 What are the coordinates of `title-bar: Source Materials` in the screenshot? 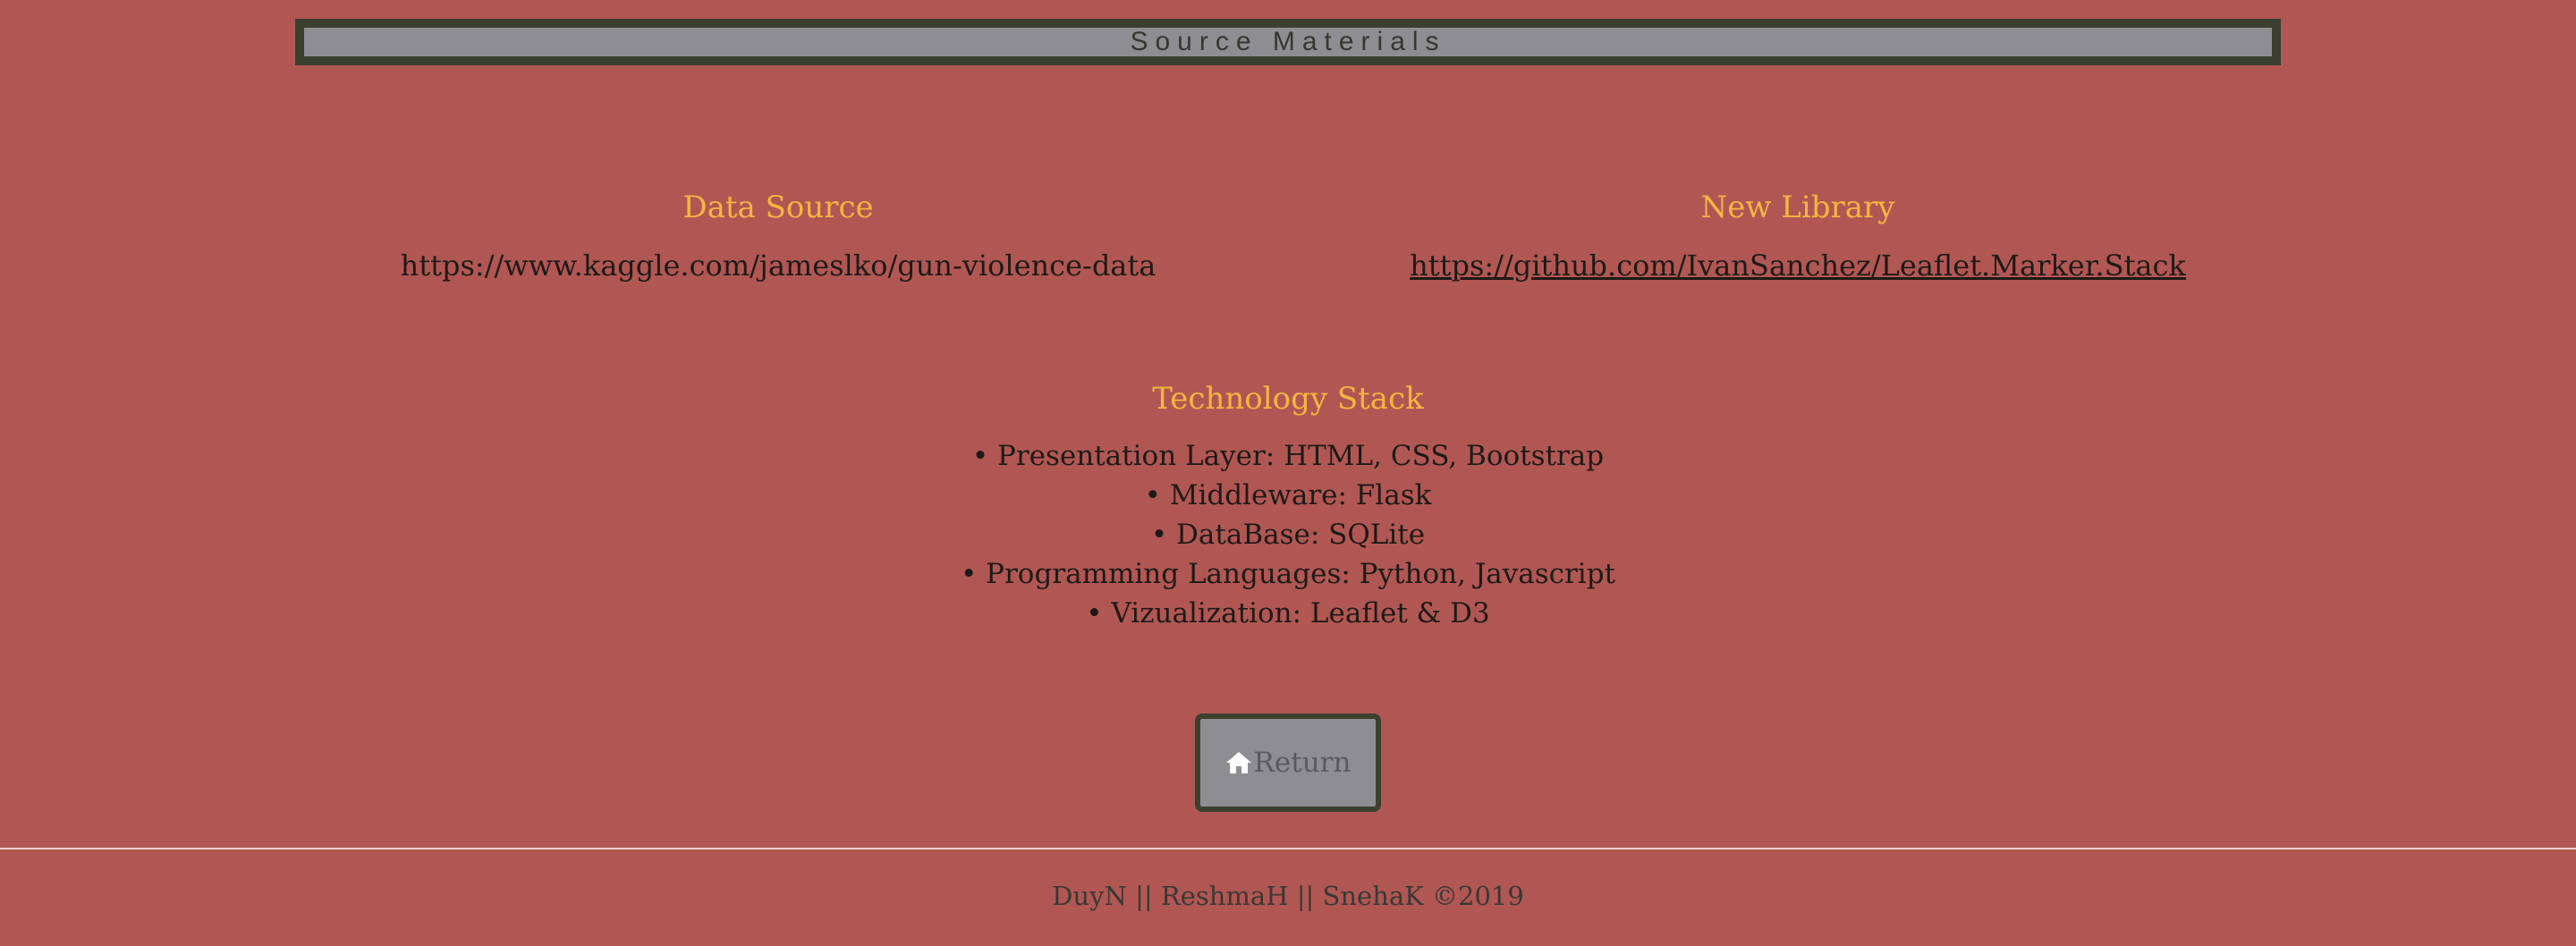 It's located at (1288, 42).